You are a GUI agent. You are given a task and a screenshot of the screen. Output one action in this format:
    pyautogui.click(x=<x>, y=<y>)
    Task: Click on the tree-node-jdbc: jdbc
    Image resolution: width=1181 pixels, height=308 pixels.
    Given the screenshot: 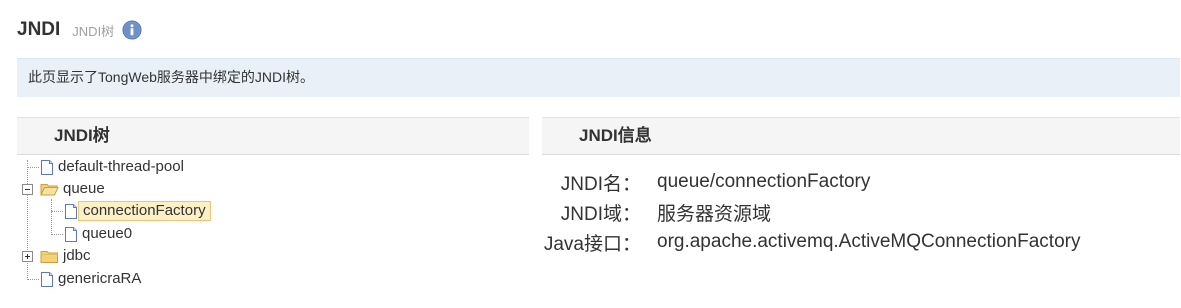 What is the action you would take?
    pyautogui.click(x=67, y=256)
    